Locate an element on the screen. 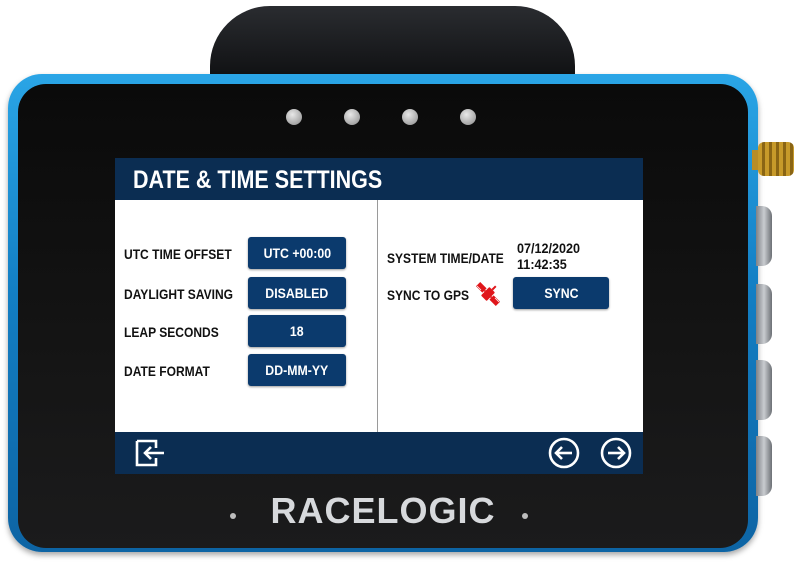 This screenshot has height=566, width=800. brand-dot is located at coordinates (525, 516).